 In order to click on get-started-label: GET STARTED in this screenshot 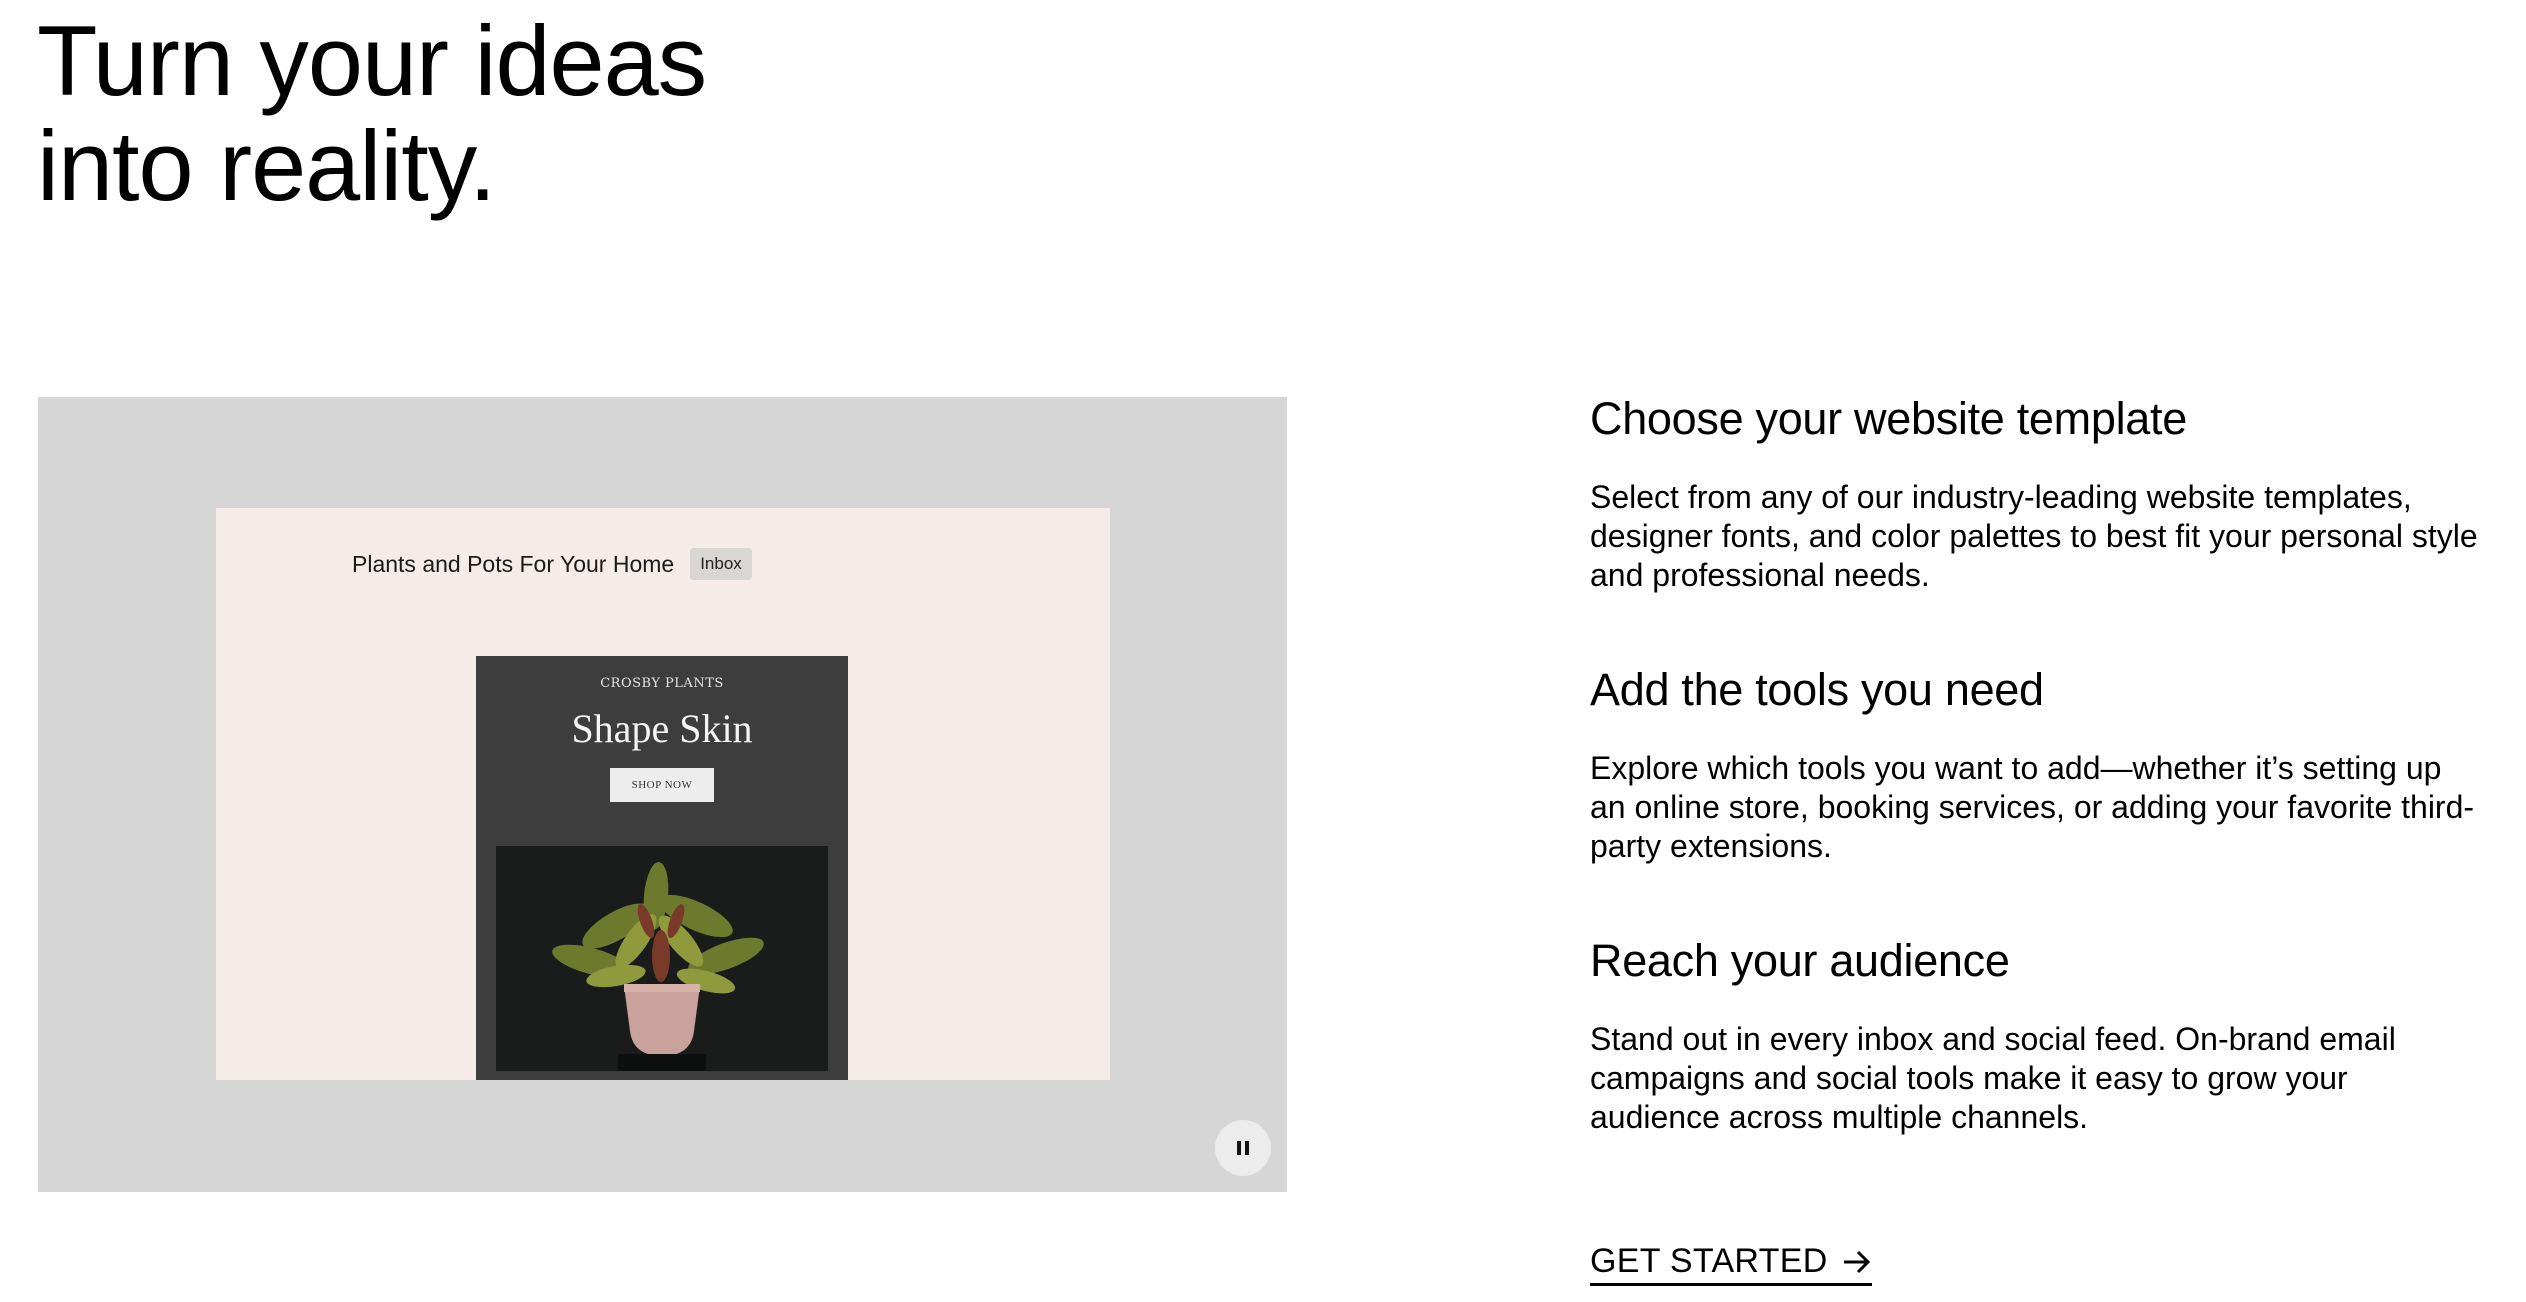, I will do `click(1709, 1261)`.